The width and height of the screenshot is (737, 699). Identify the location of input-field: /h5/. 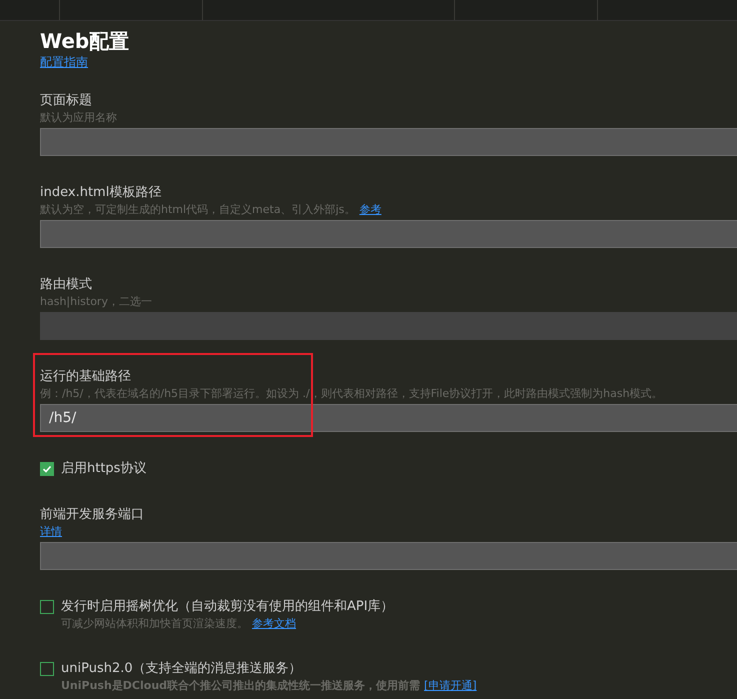
(388, 418).